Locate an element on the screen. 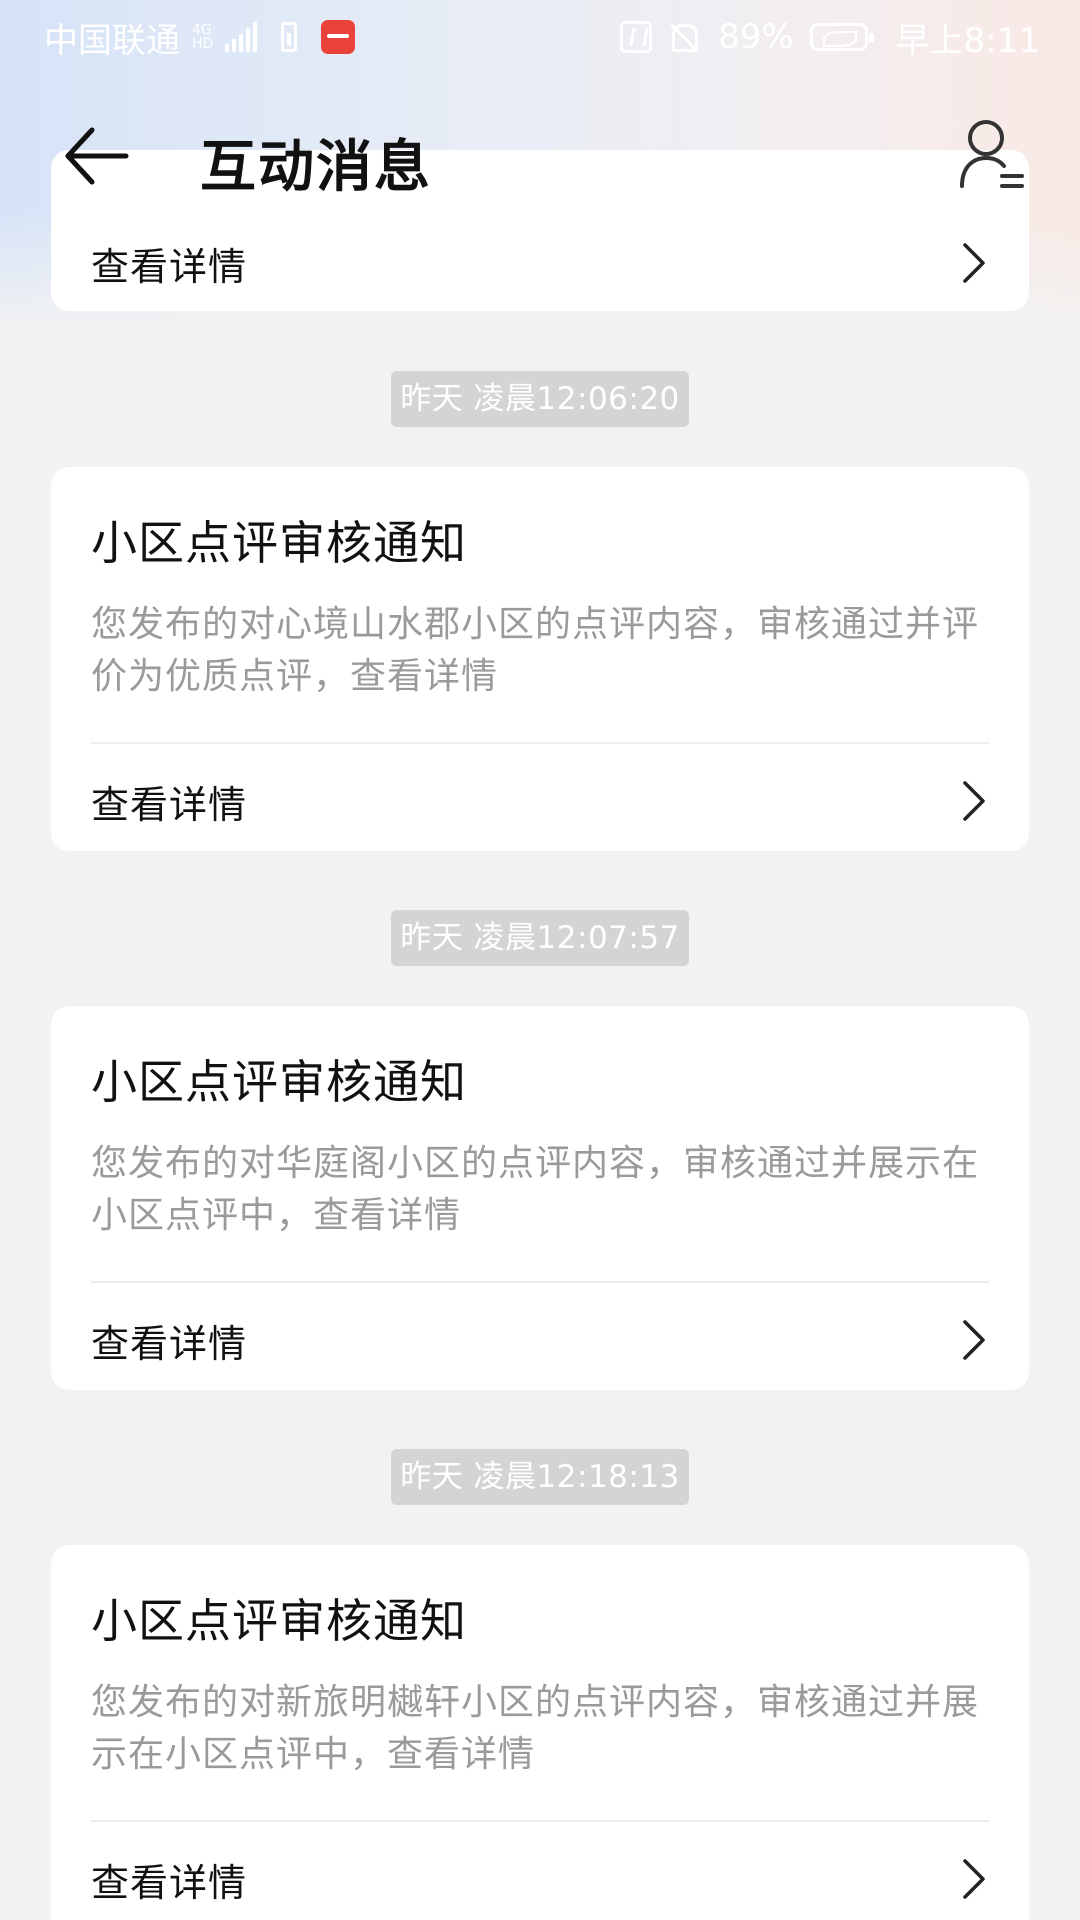 The height and width of the screenshot is (1920, 1080). arrow-left-icon is located at coordinates (97, 156).